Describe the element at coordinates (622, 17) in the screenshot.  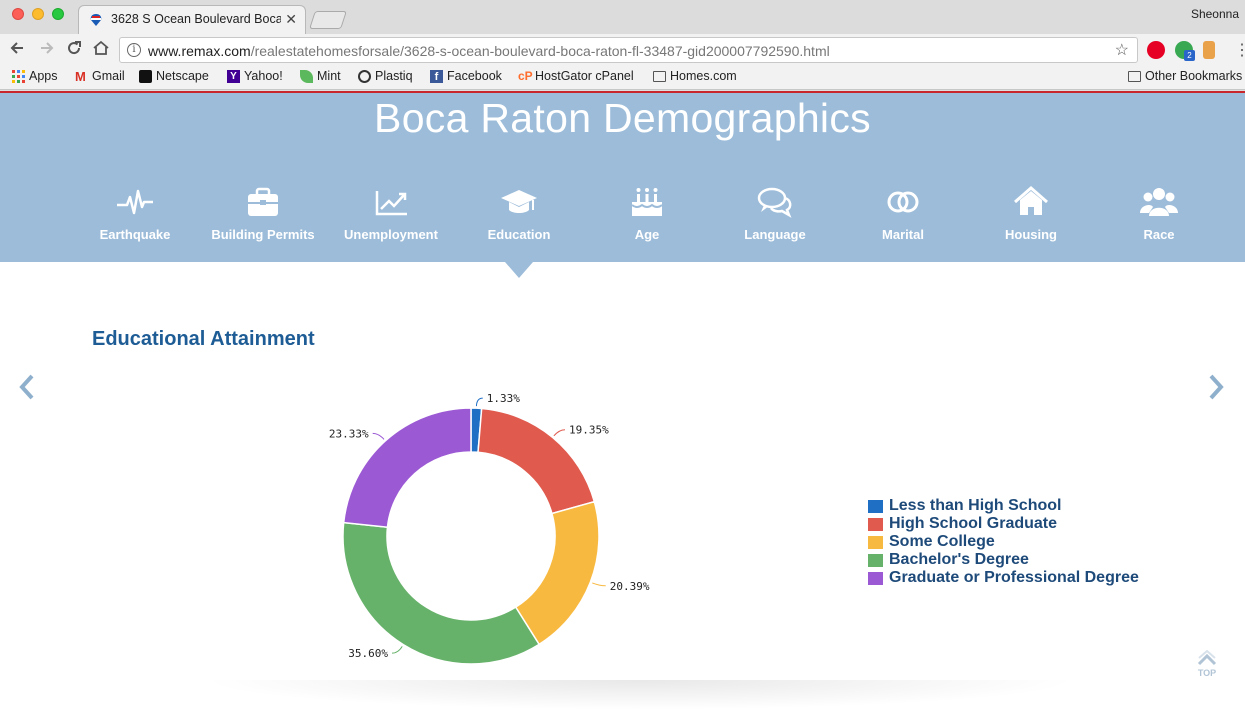
I see `tab-strip: 3628 S Ocean Boulevard Boca ✕ Sheonna` at that location.